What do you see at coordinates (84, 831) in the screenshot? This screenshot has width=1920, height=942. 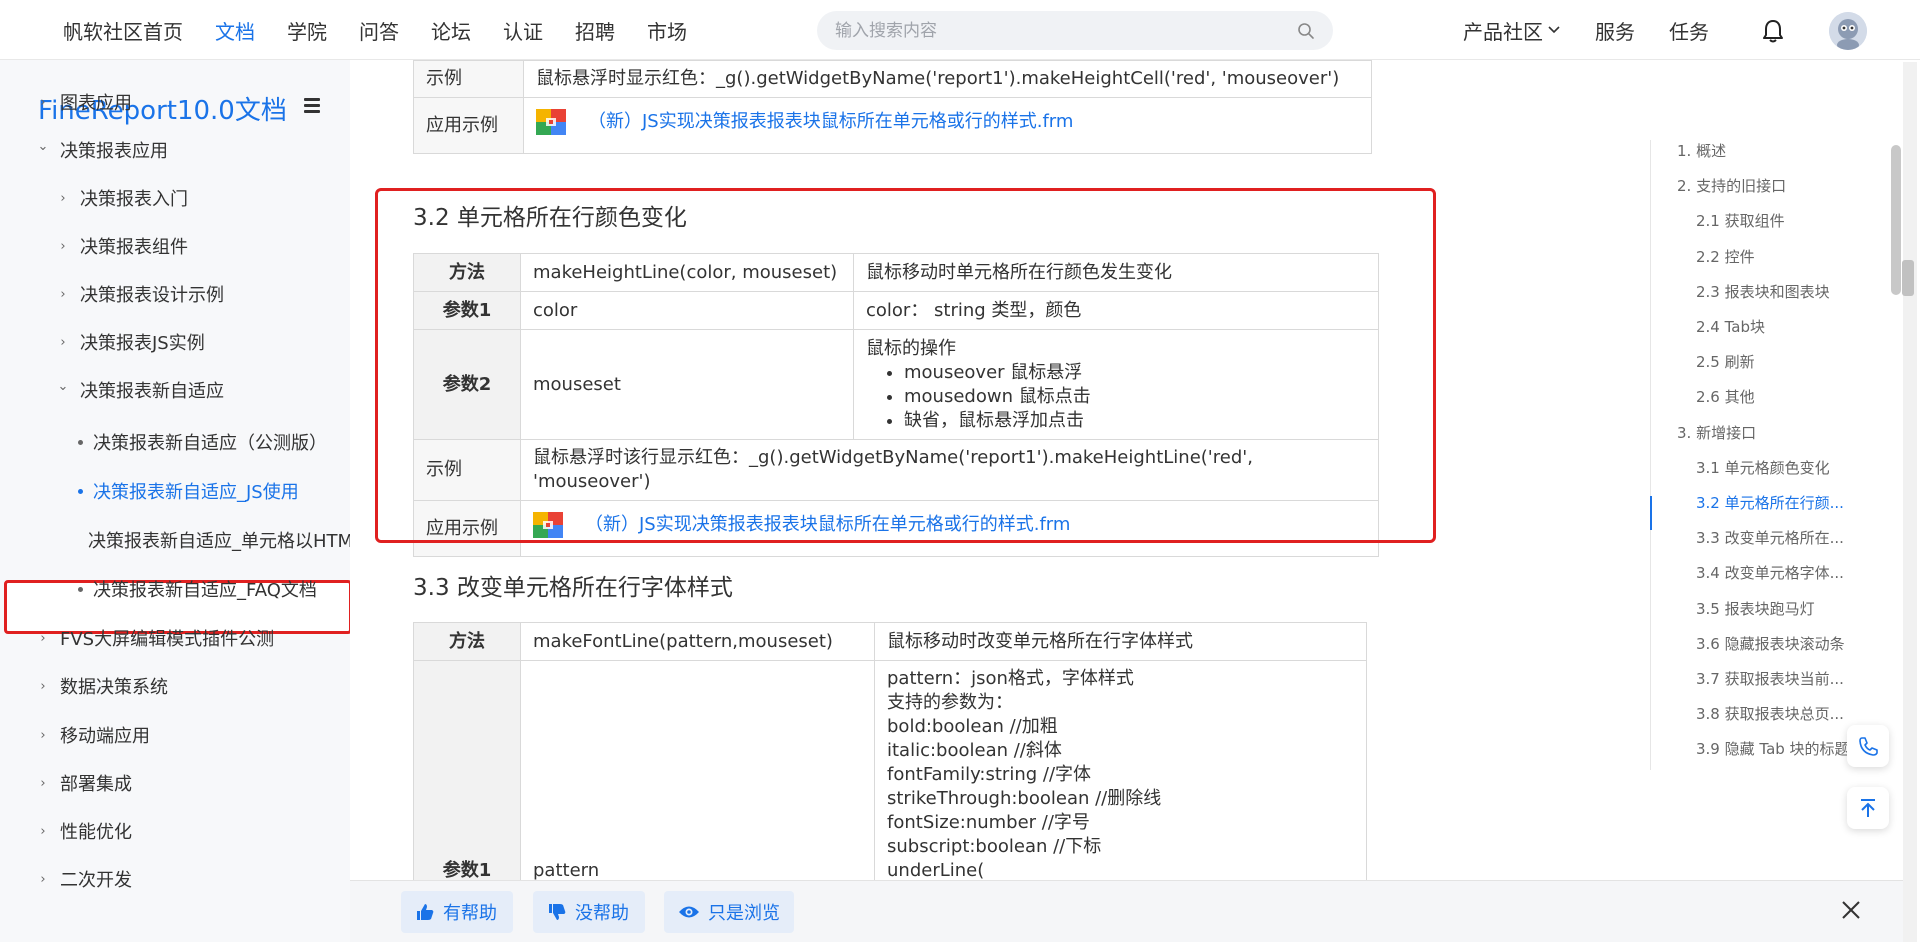 I see `sidebar-item: › 性能优化` at bounding box center [84, 831].